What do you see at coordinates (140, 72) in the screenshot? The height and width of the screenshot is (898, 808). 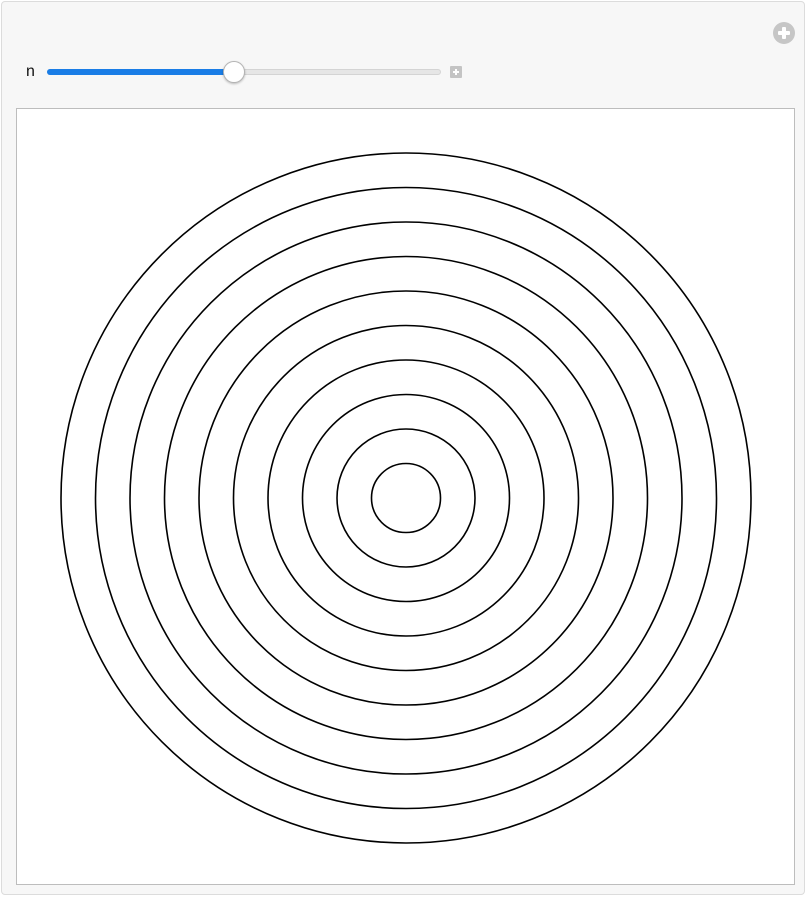 I see `slider-fill` at bounding box center [140, 72].